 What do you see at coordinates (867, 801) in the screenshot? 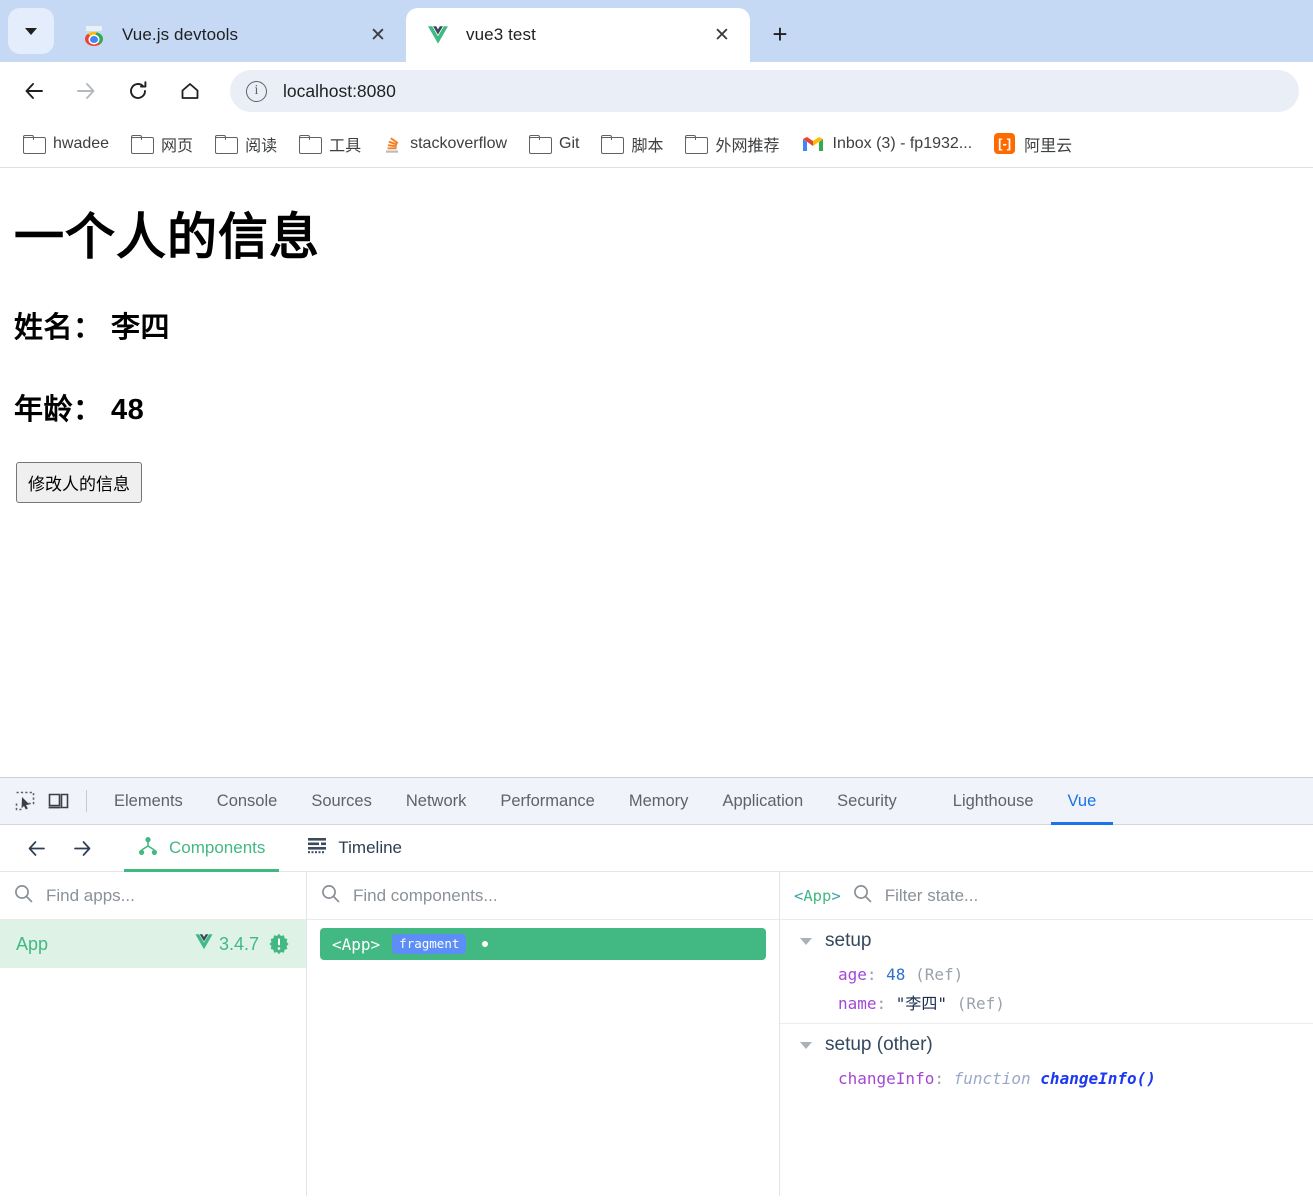
I see `devtools-tab-security: Security` at bounding box center [867, 801].